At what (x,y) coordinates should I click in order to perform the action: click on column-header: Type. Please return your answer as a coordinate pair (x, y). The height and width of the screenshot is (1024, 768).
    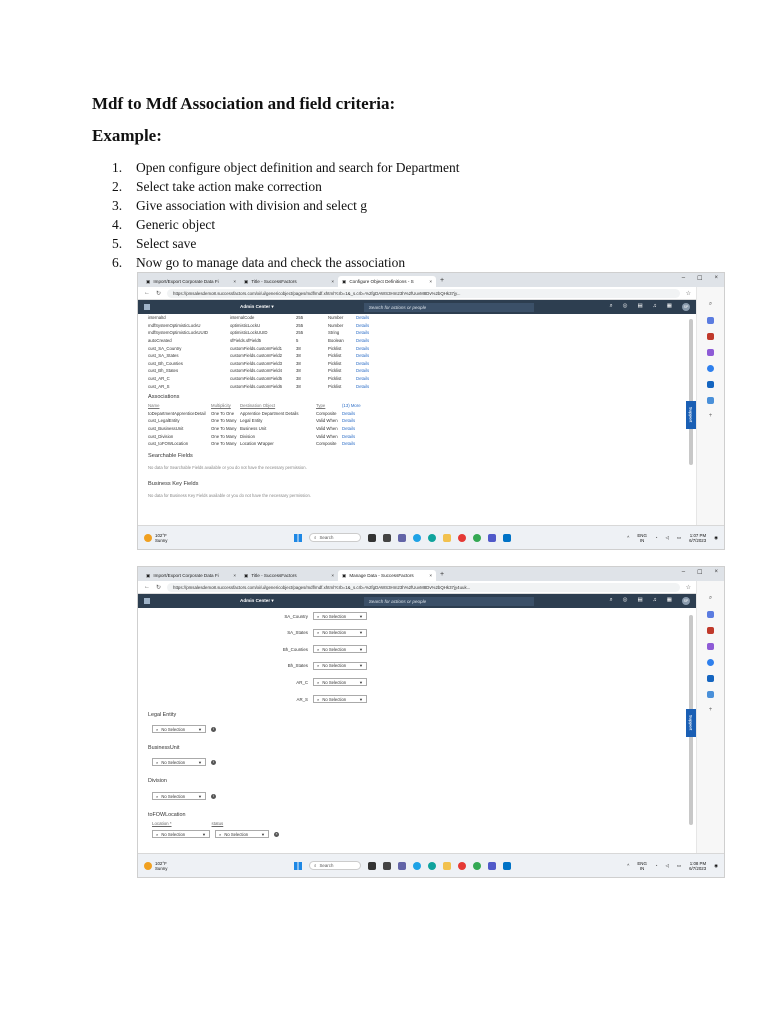
    Looking at the image, I should click on (329, 406).